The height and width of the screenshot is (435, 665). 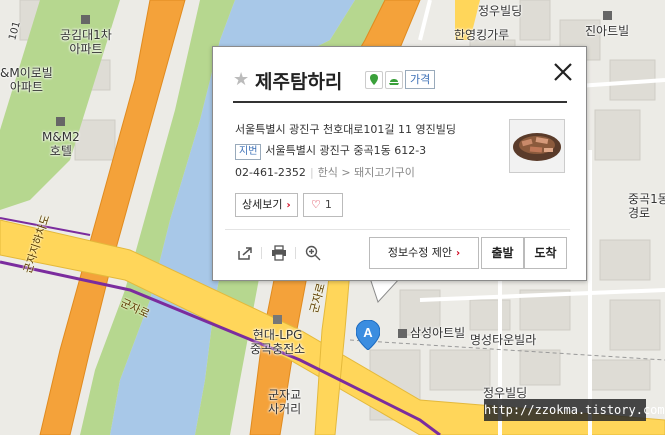 What do you see at coordinates (505, 393) in the screenshot?
I see `map-label-jeongwoo-bottom: 정우빌딩` at bounding box center [505, 393].